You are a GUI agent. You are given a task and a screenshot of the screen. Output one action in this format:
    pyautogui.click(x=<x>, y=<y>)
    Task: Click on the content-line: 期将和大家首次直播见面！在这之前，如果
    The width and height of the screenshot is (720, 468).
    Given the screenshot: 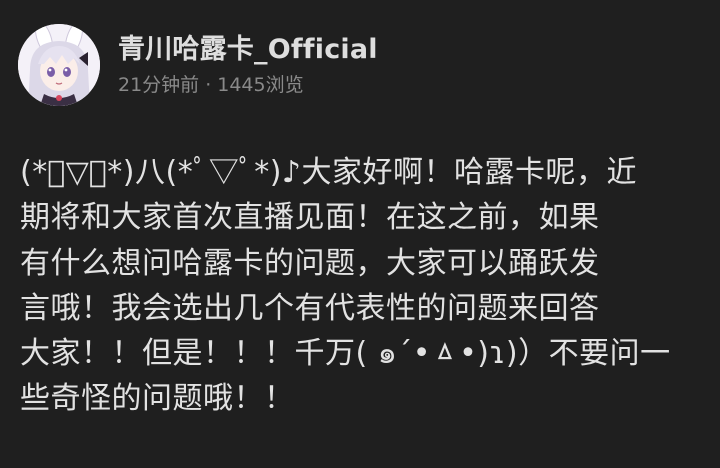 What is the action you would take?
    pyautogui.click(x=310, y=218)
    